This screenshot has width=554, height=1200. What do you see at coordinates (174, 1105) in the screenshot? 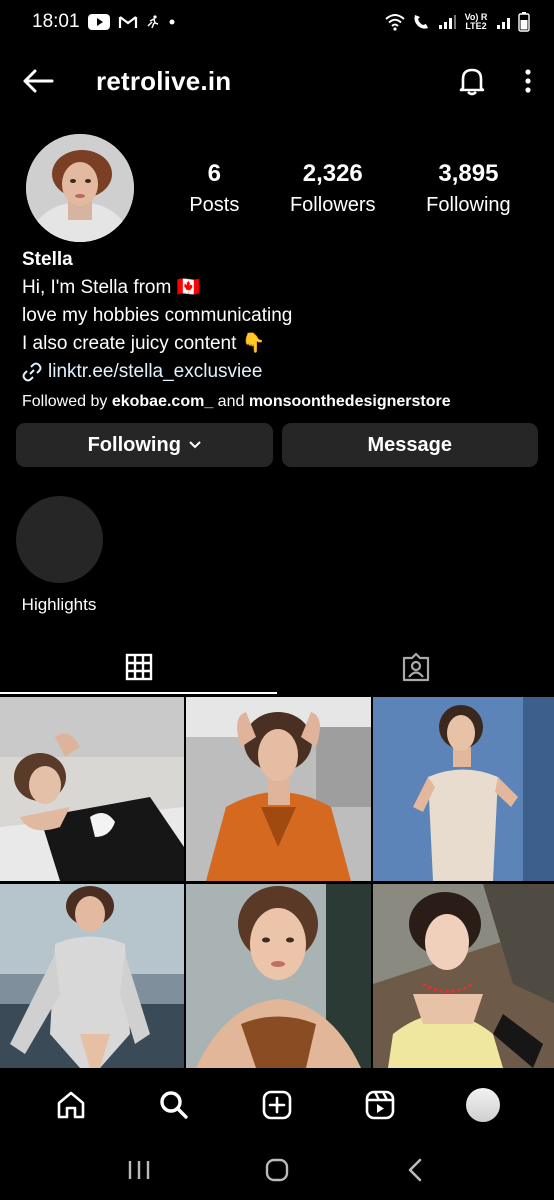
I see `search-icon` at bounding box center [174, 1105].